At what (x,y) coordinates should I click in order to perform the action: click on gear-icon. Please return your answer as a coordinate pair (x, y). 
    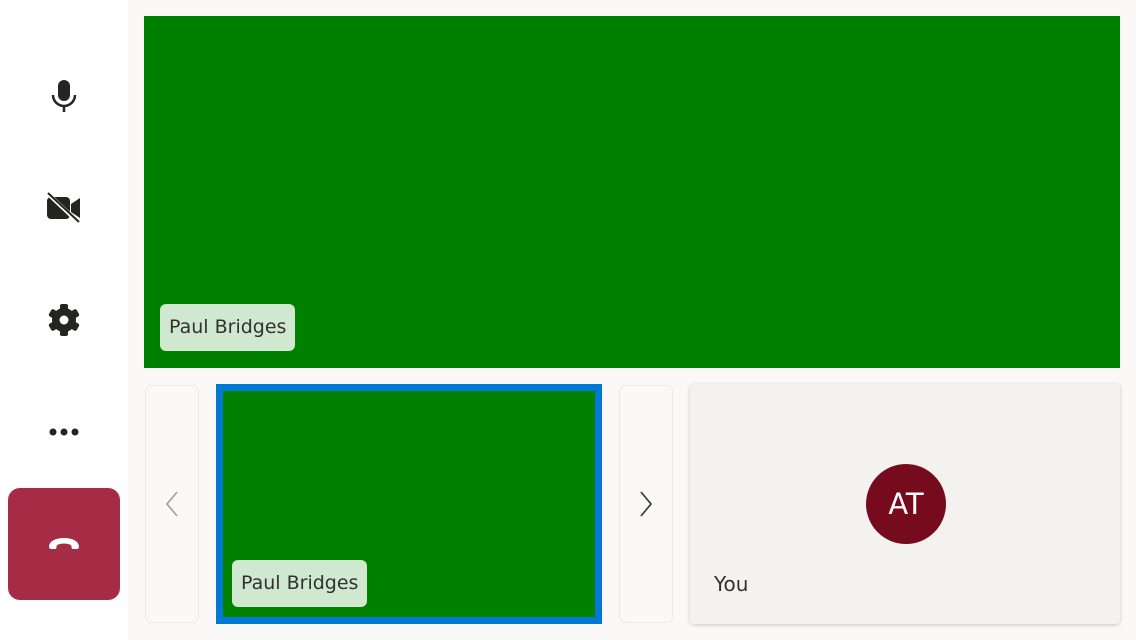
    Looking at the image, I should click on (64, 320).